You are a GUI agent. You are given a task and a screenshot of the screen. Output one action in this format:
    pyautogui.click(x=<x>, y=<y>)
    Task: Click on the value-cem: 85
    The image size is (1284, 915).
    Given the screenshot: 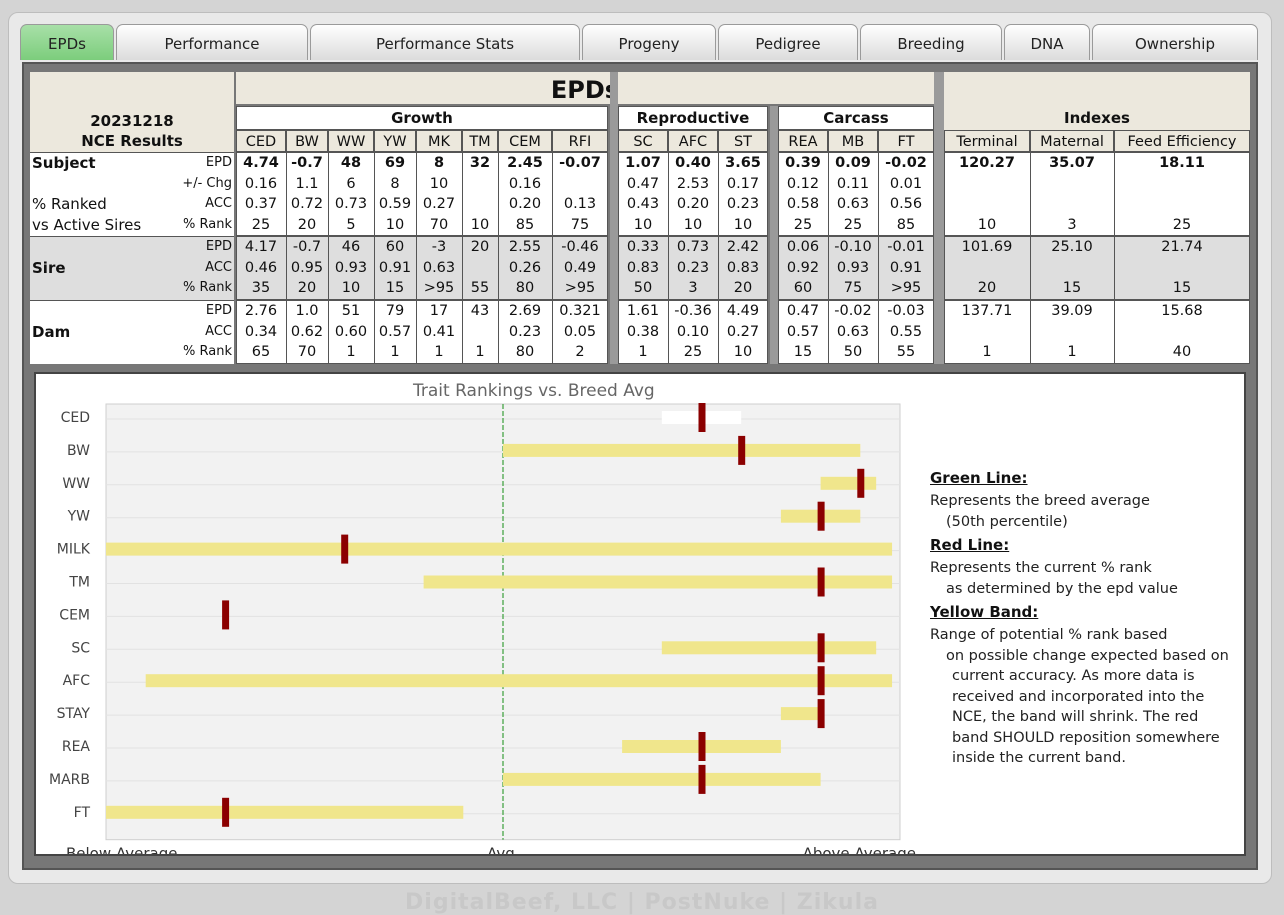 What is the action you would take?
    pyautogui.click(x=525, y=224)
    